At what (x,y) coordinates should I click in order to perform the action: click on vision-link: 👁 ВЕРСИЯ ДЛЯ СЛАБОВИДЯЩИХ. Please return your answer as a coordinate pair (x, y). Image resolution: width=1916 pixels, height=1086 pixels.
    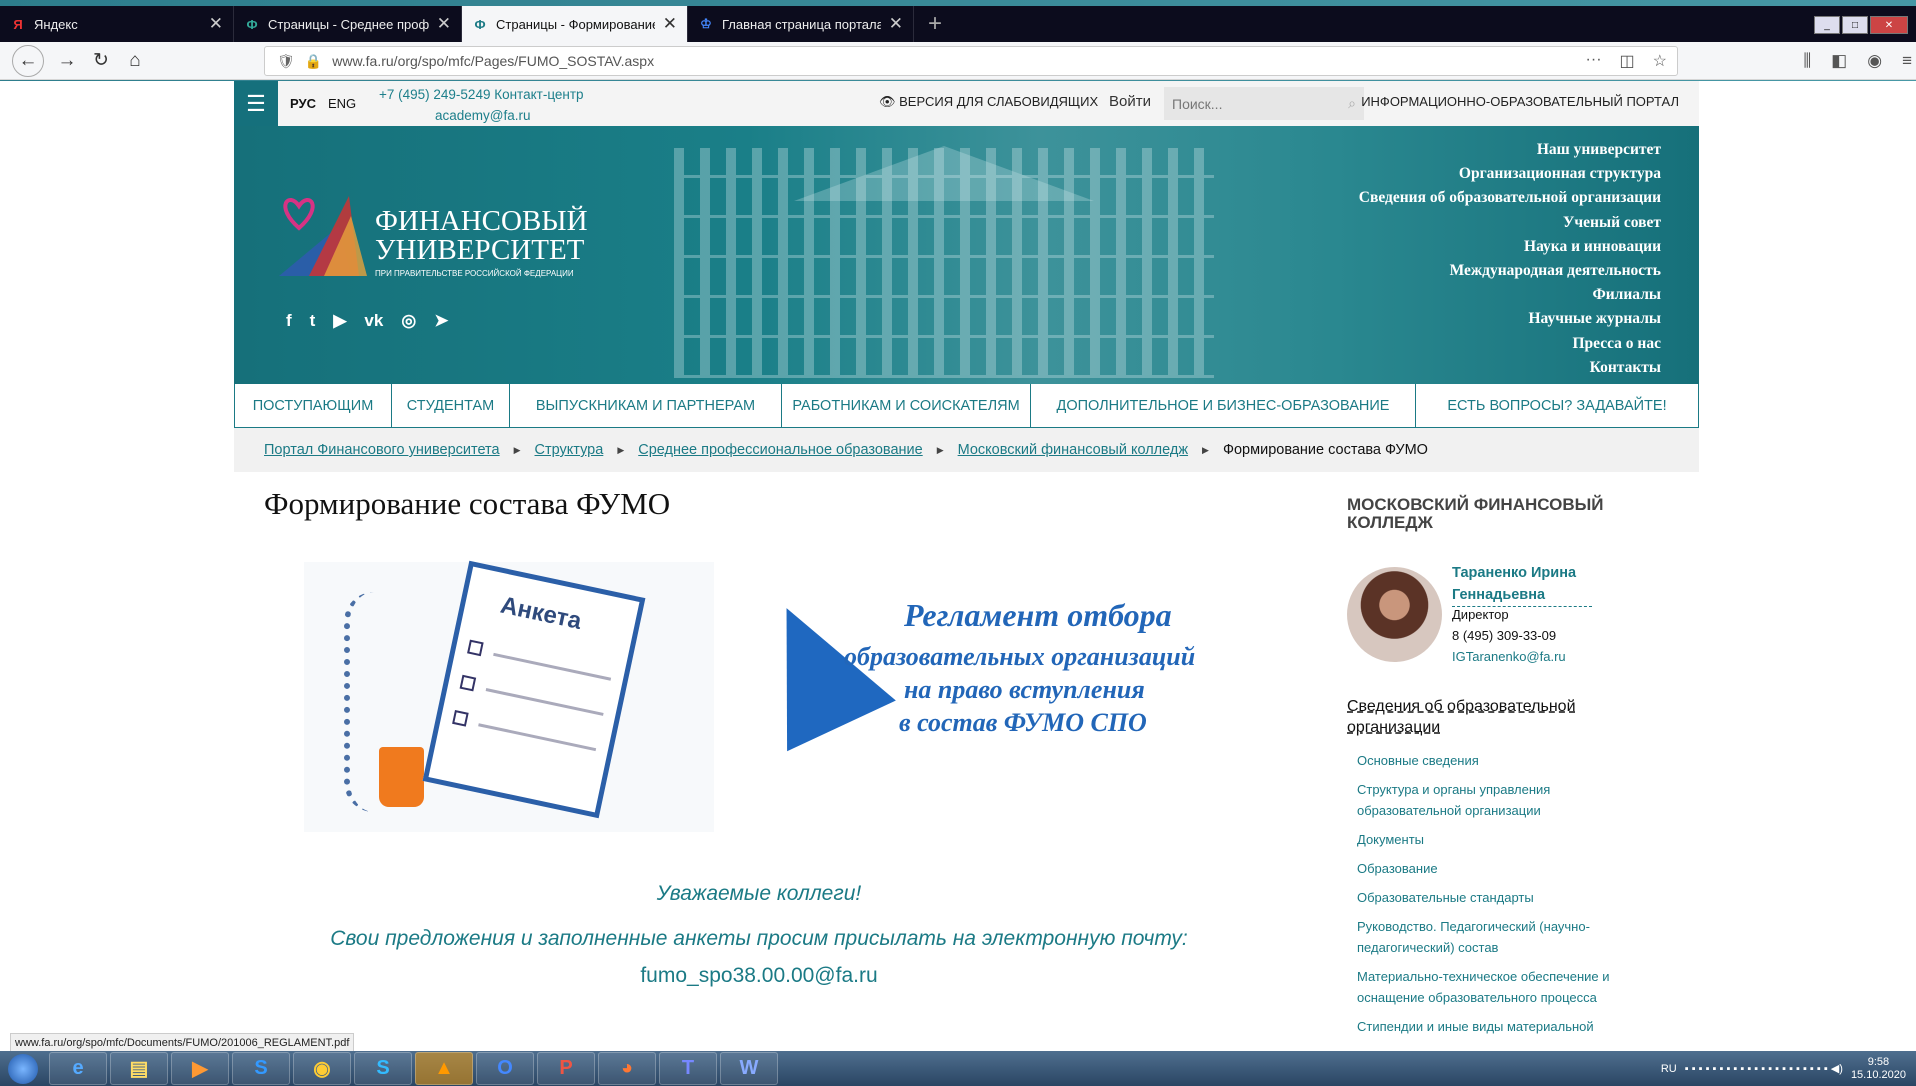
    Looking at the image, I should click on (988, 102).